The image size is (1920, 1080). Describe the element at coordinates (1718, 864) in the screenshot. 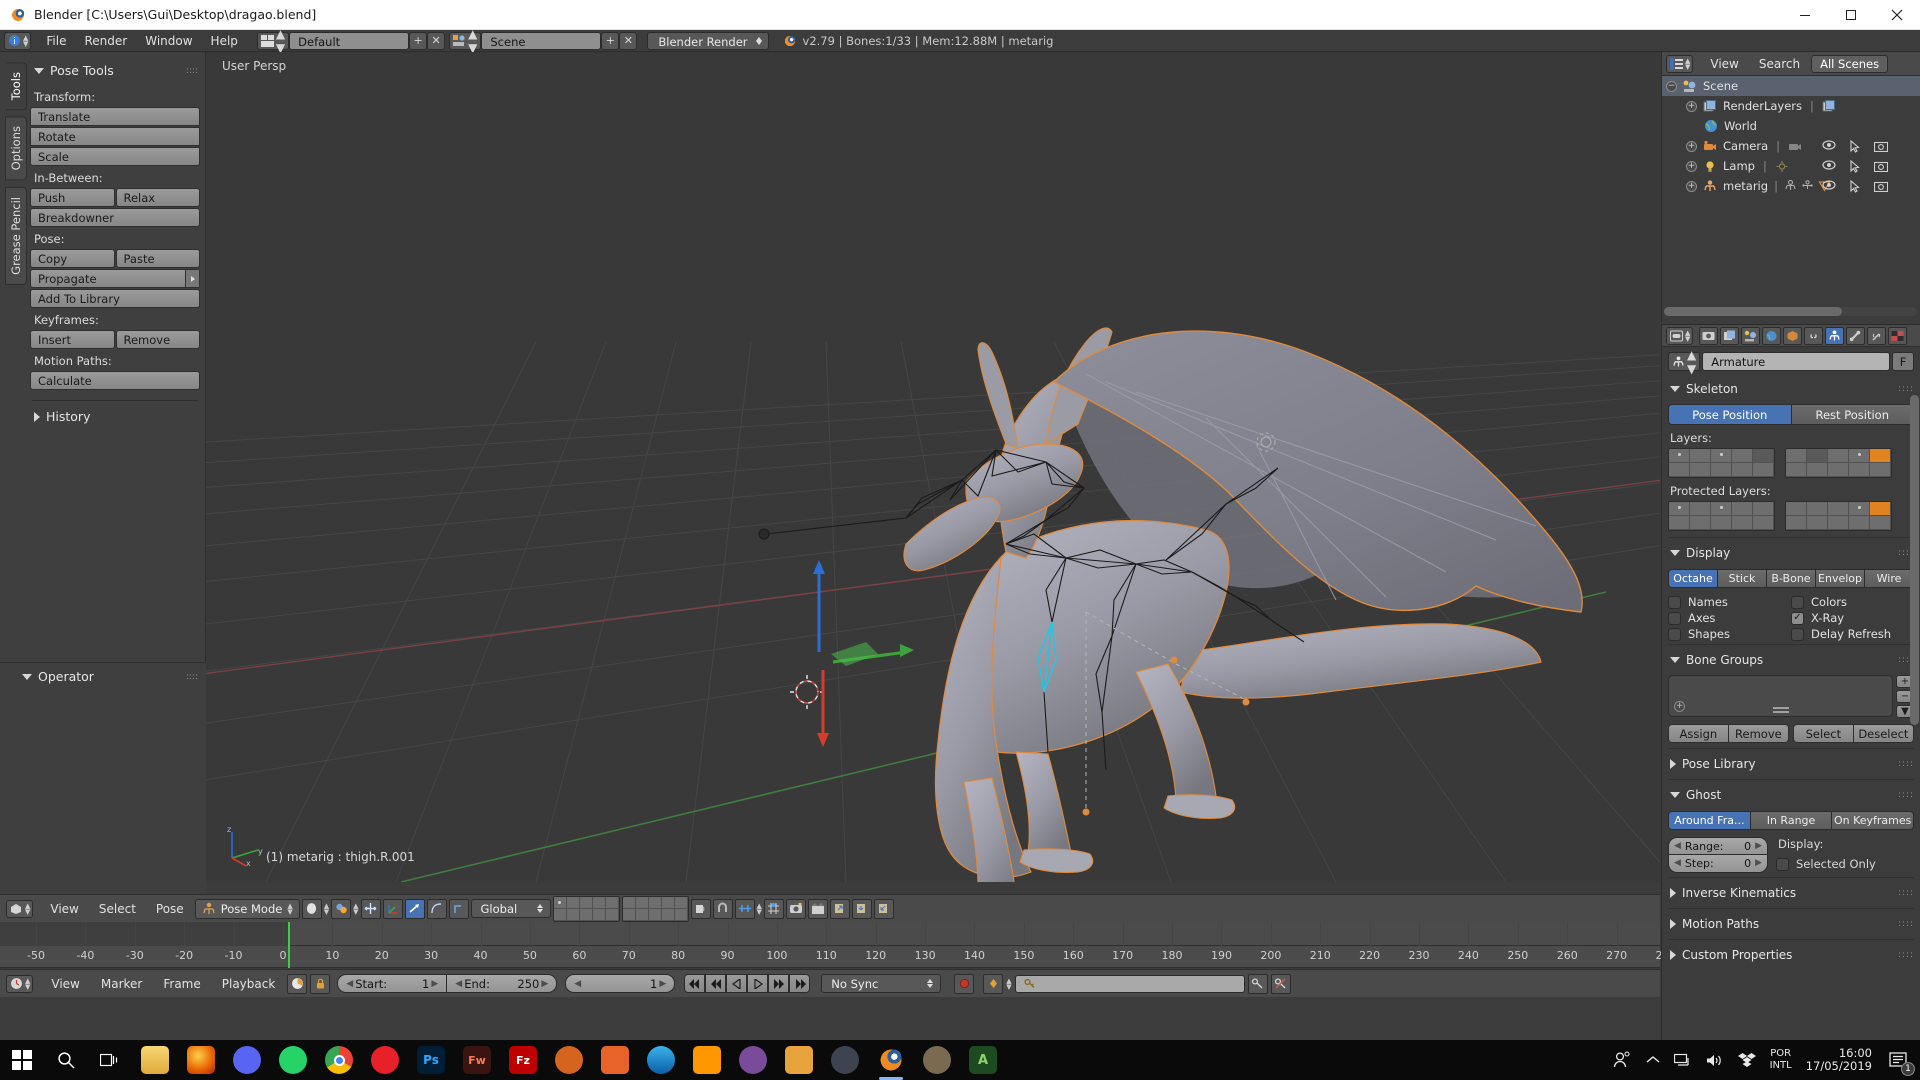

I see `ghost-step-field: ◀ Step: 0 ▶` at that location.